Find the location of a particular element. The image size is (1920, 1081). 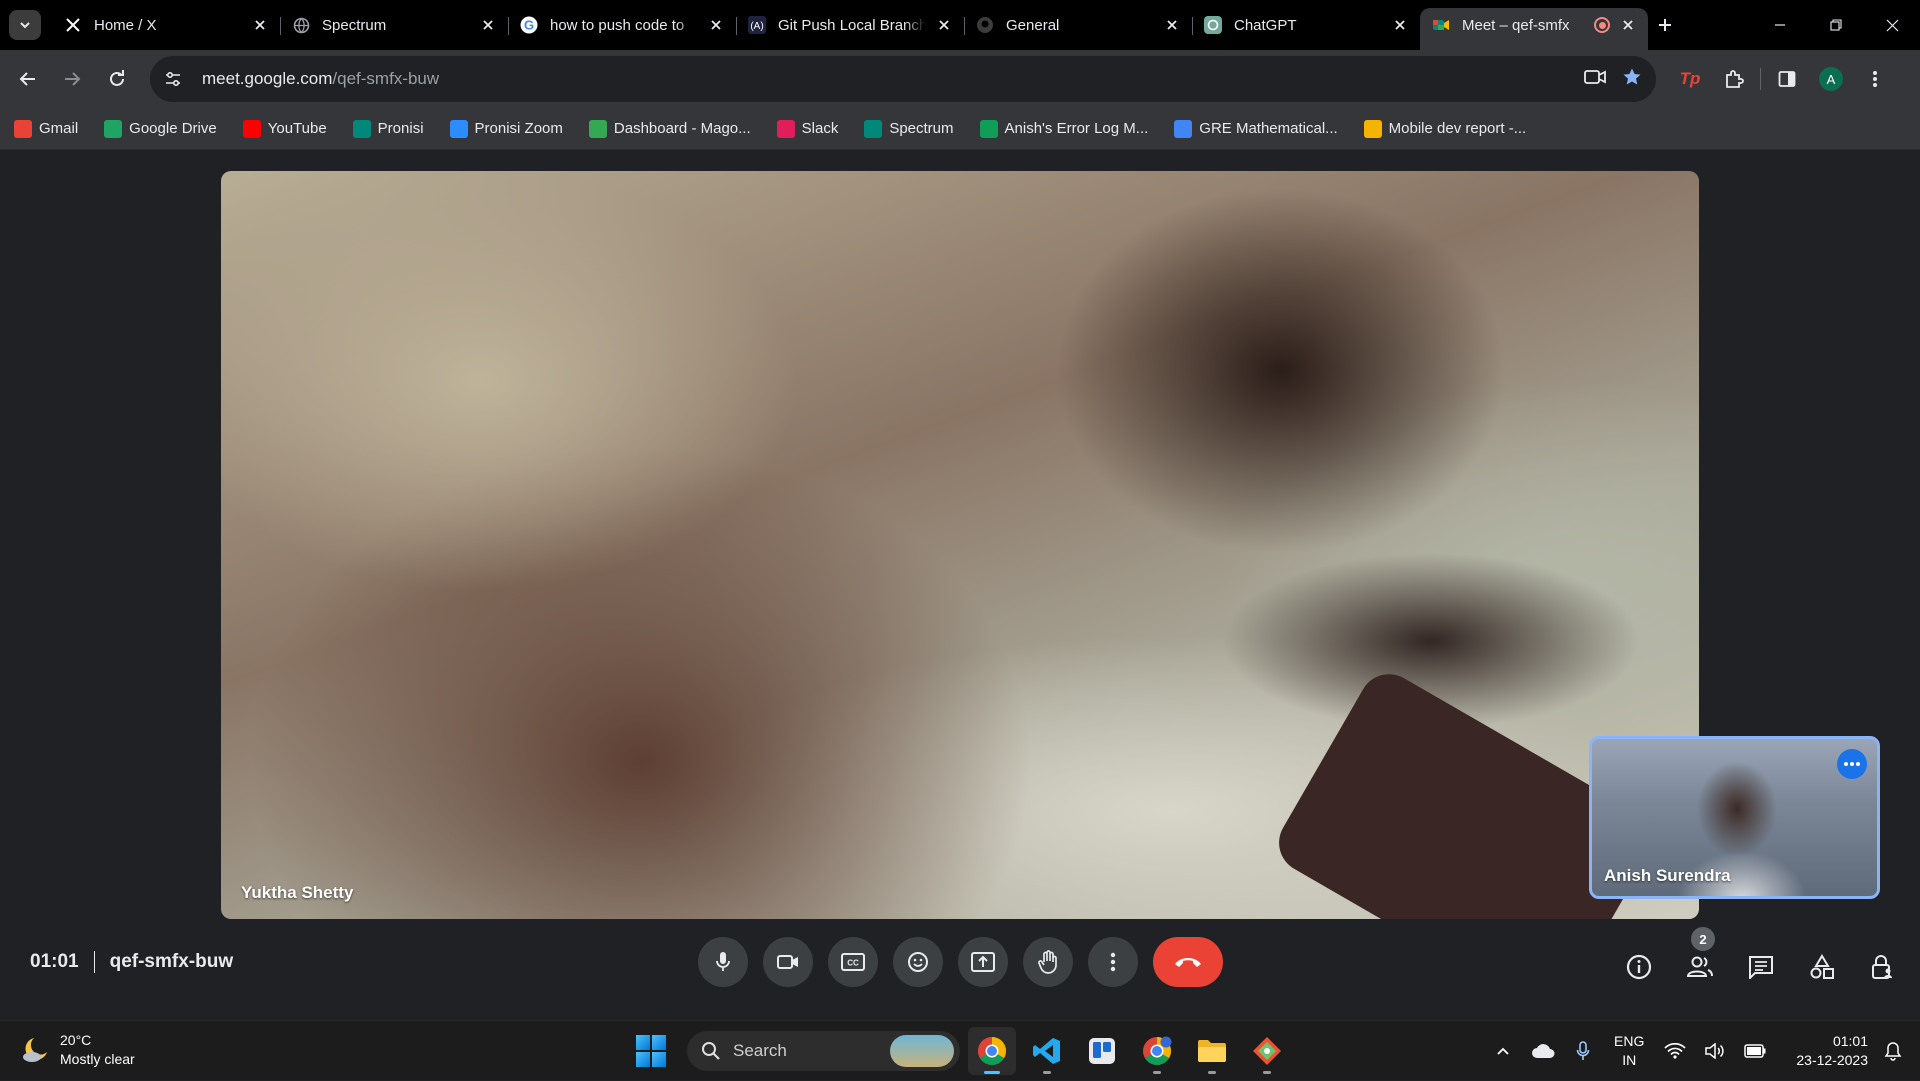

taskbar-vscode is located at coordinates (1047, 1051).